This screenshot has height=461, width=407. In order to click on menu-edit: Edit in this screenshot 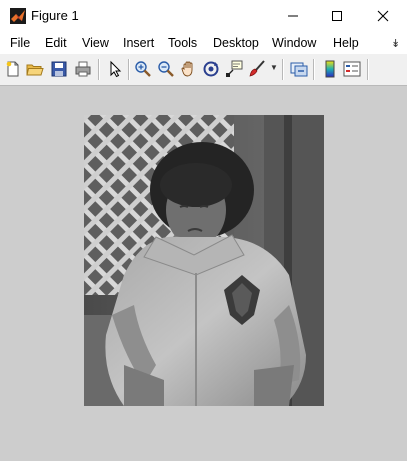, I will do `click(56, 43)`.